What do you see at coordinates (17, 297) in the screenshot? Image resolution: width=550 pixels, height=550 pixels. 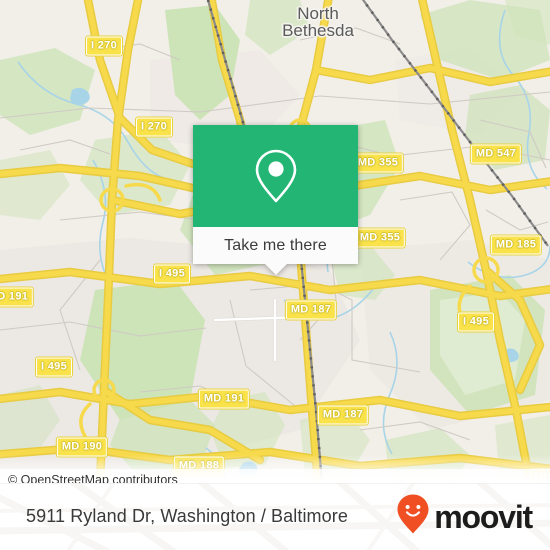 I see `road-shield-md191-west: MD 191` at bounding box center [17, 297].